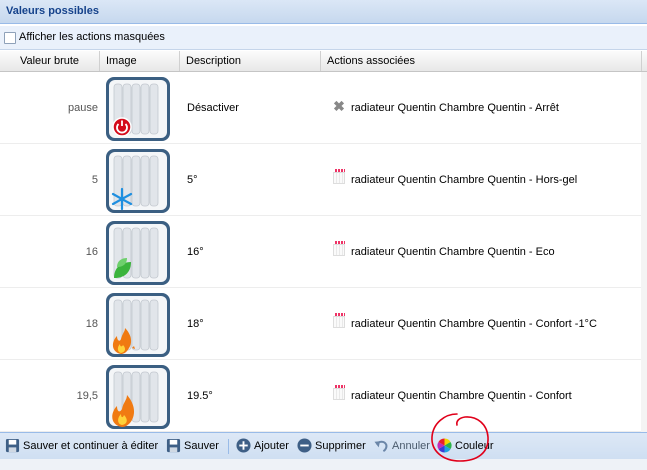 The image size is (647, 470). Describe the element at coordinates (10, 38) in the screenshot. I see `show-hidden-actions-checkbox` at that location.